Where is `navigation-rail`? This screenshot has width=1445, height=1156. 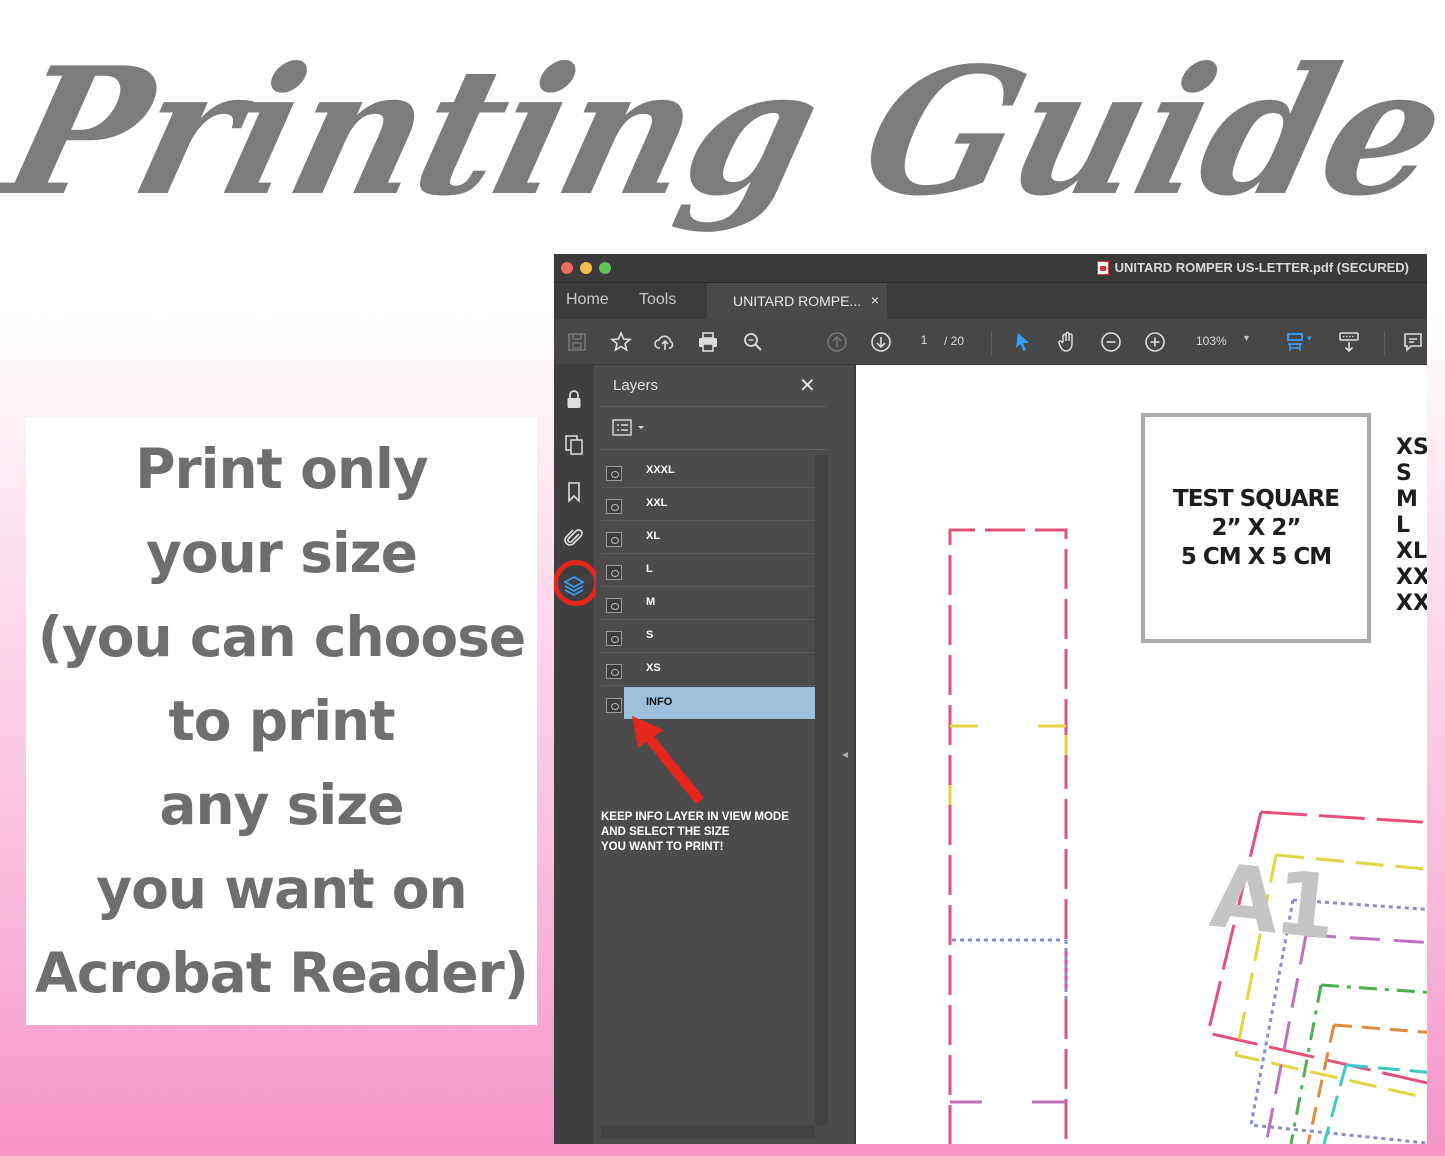 navigation-rail is located at coordinates (576, 754).